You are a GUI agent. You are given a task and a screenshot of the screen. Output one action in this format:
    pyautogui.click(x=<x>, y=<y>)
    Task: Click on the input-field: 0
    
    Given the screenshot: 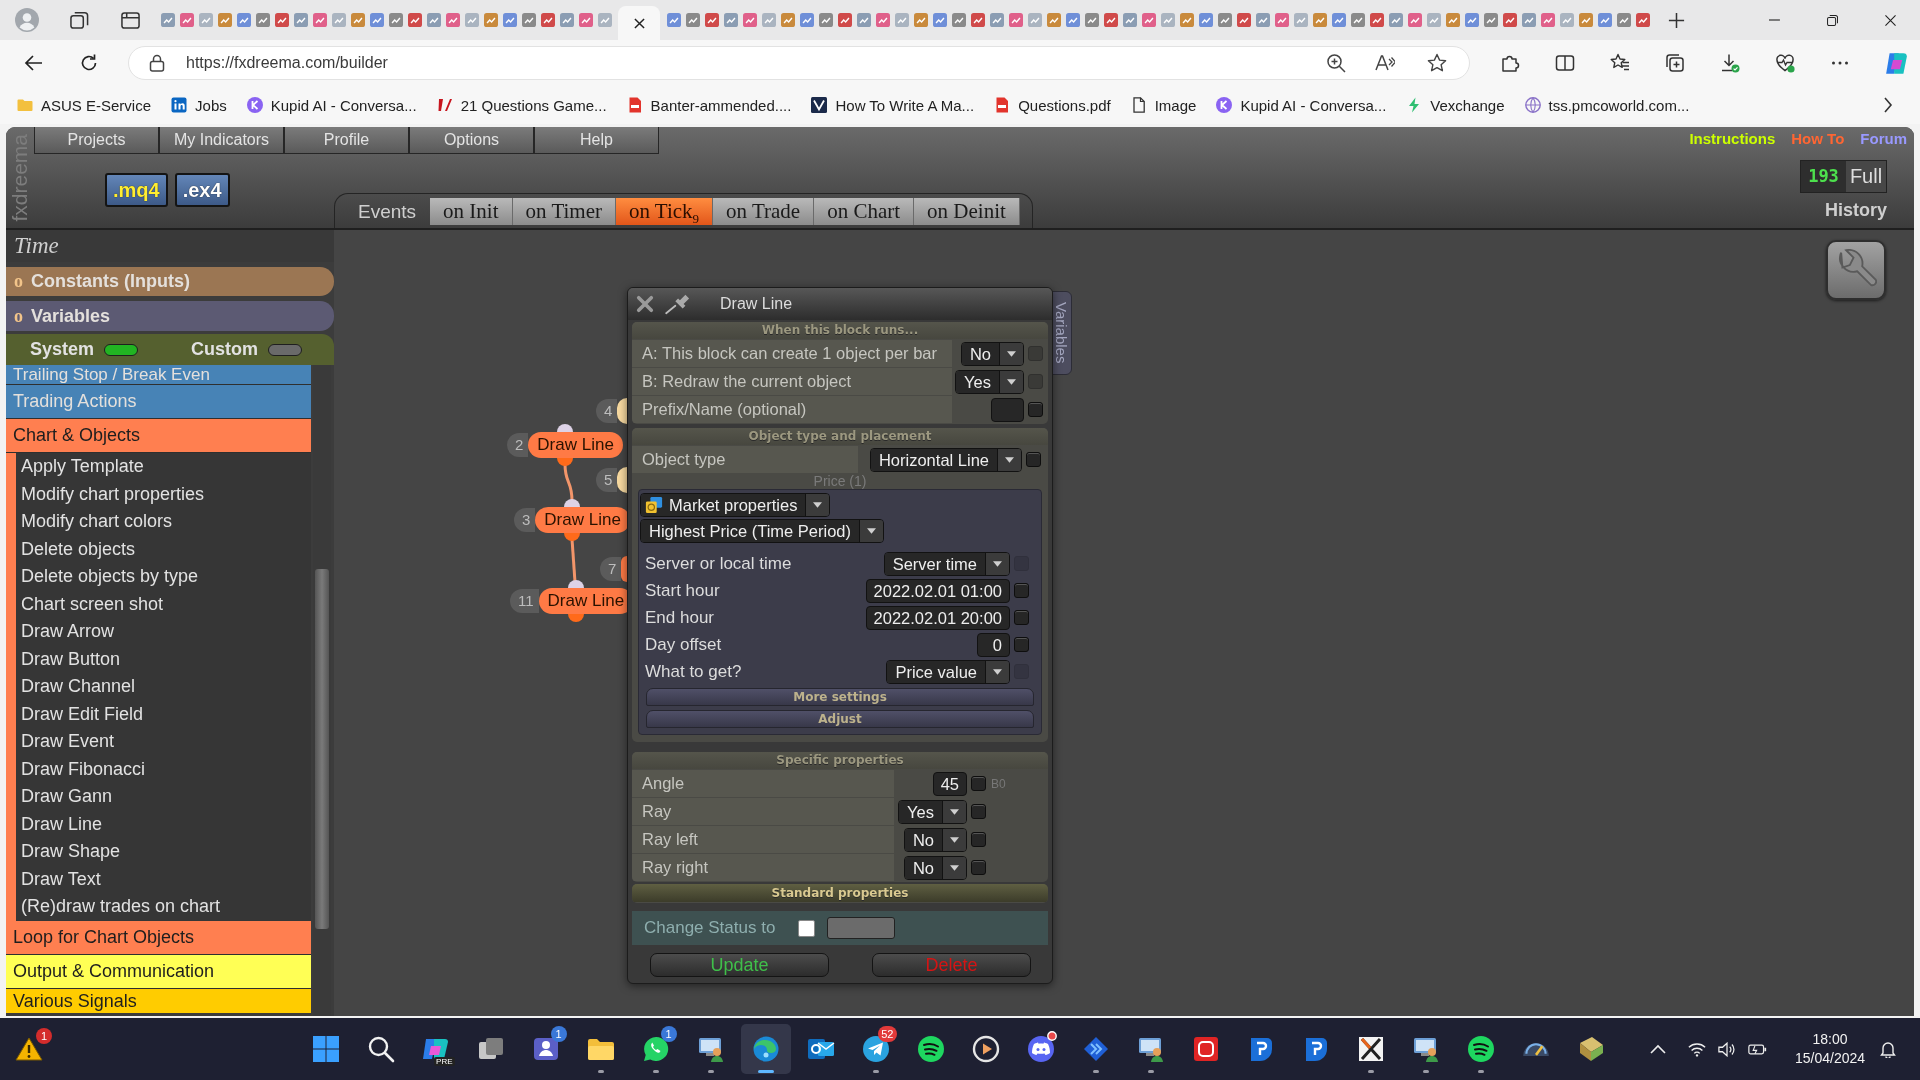 What is the action you would take?
    pyautogui.click(x=993, y=644)
    